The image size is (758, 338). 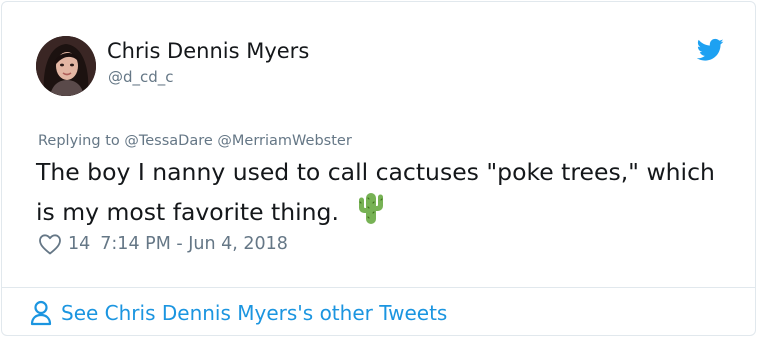 I want to click on author-handle: @d_cd_c, so click(x=141, y=77).